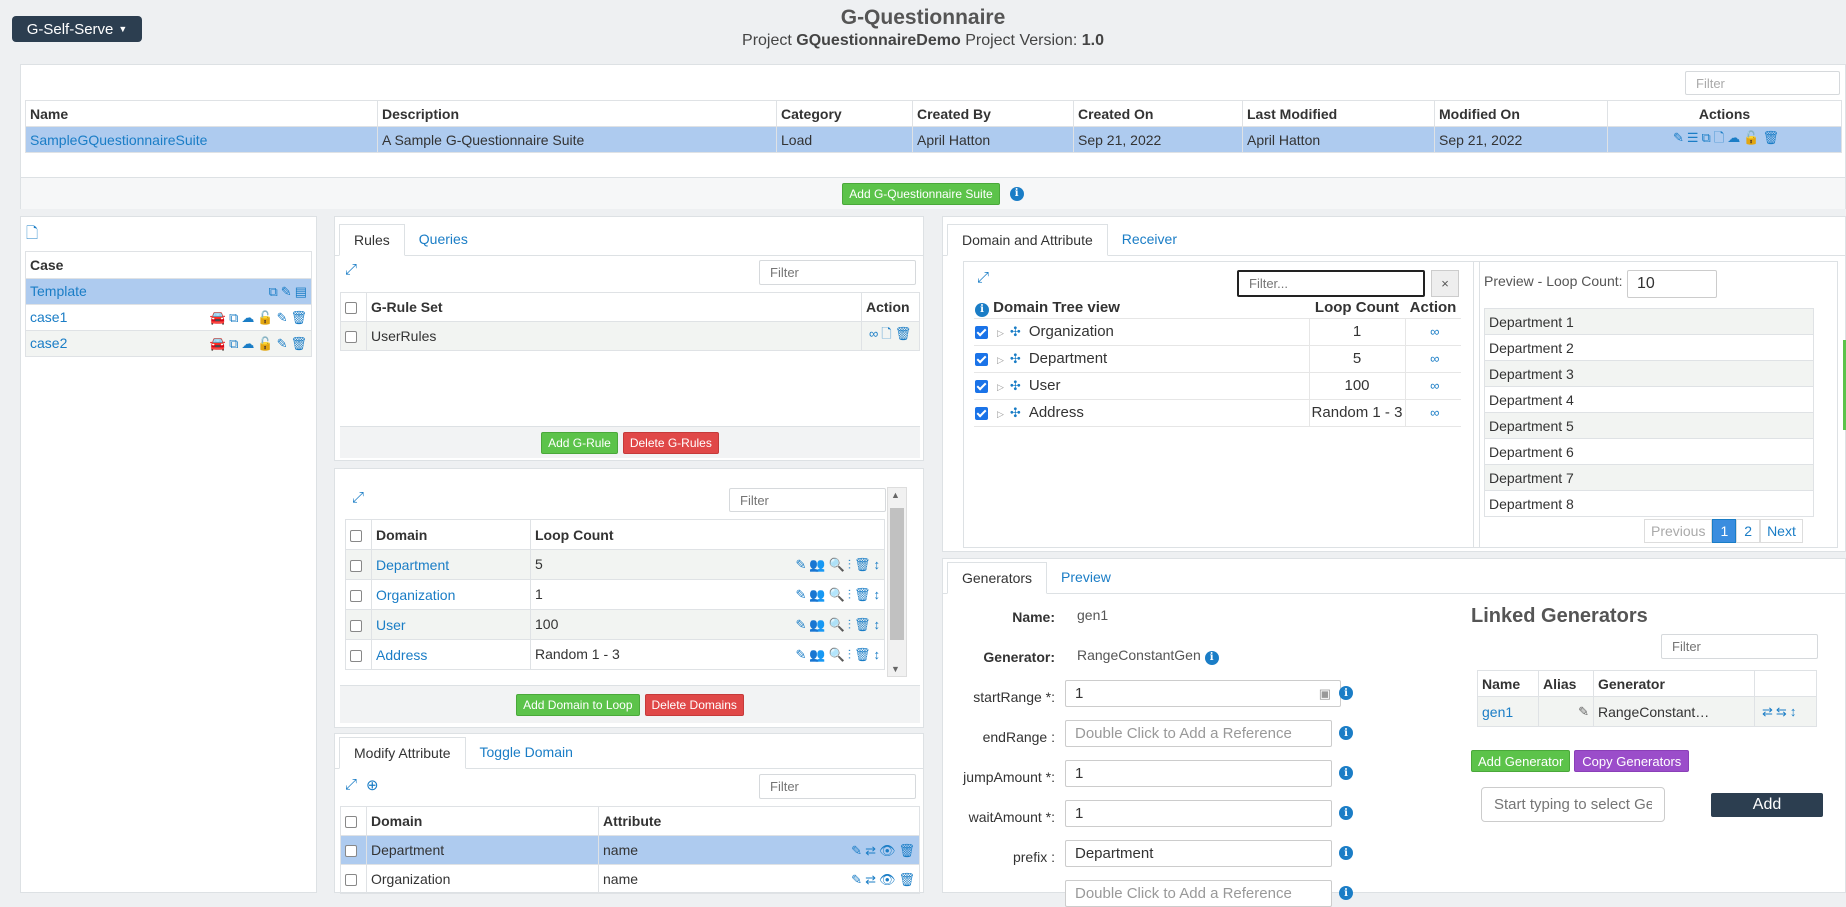 The image size is (1846, 907). What do you see at coordinates (897, 582) in the screenshot?
I see `scrollbar: ▲ ▼` at bounding box center [897, 582].